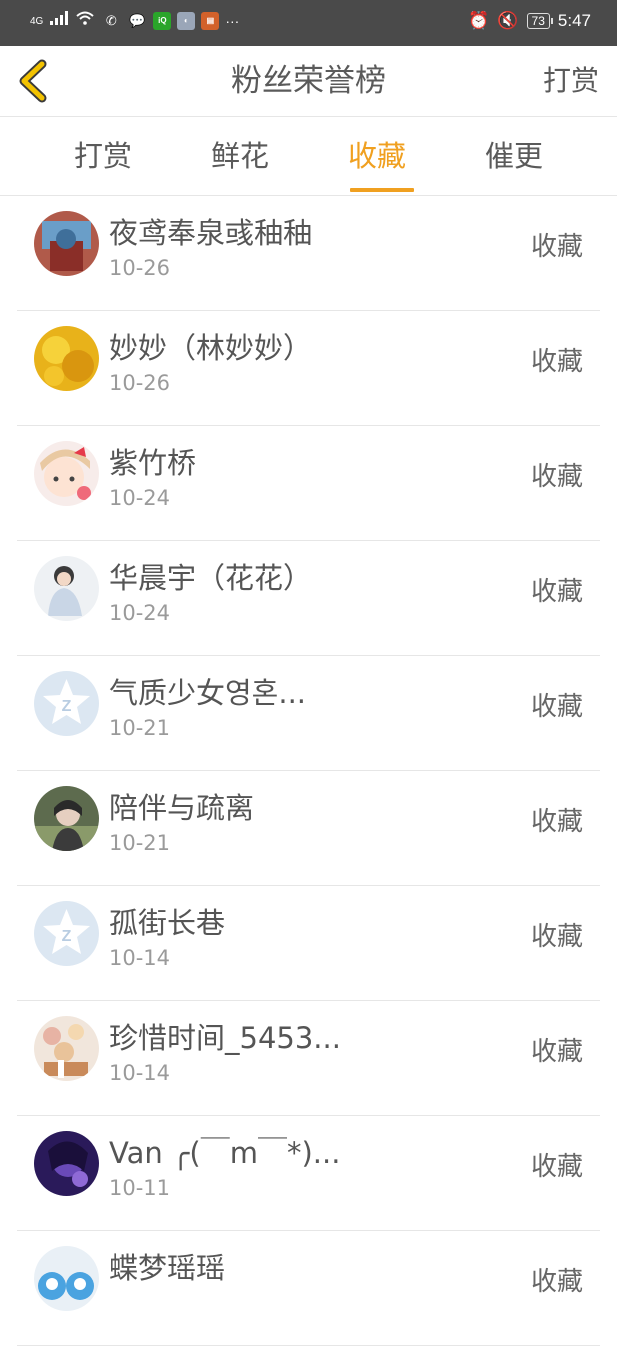 This screenshot has height=1346, width=617. I want to click on tab-tip: 打赏, so click(103, 156).